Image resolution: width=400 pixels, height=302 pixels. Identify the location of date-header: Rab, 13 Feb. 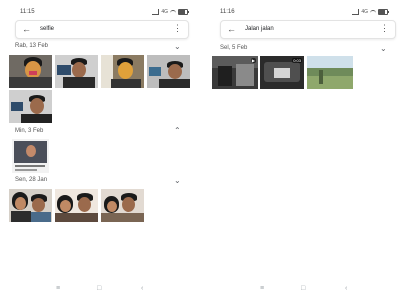
(32, 46).